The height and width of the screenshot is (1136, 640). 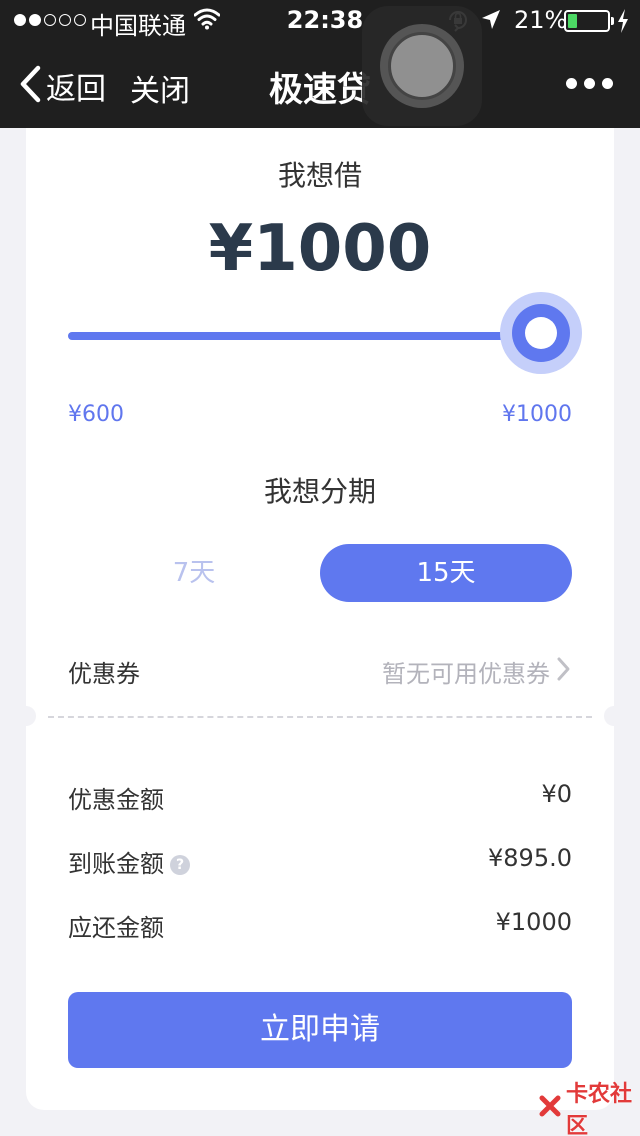 I want to click on borrow-label: 我想借, so click(x=319, y=175).